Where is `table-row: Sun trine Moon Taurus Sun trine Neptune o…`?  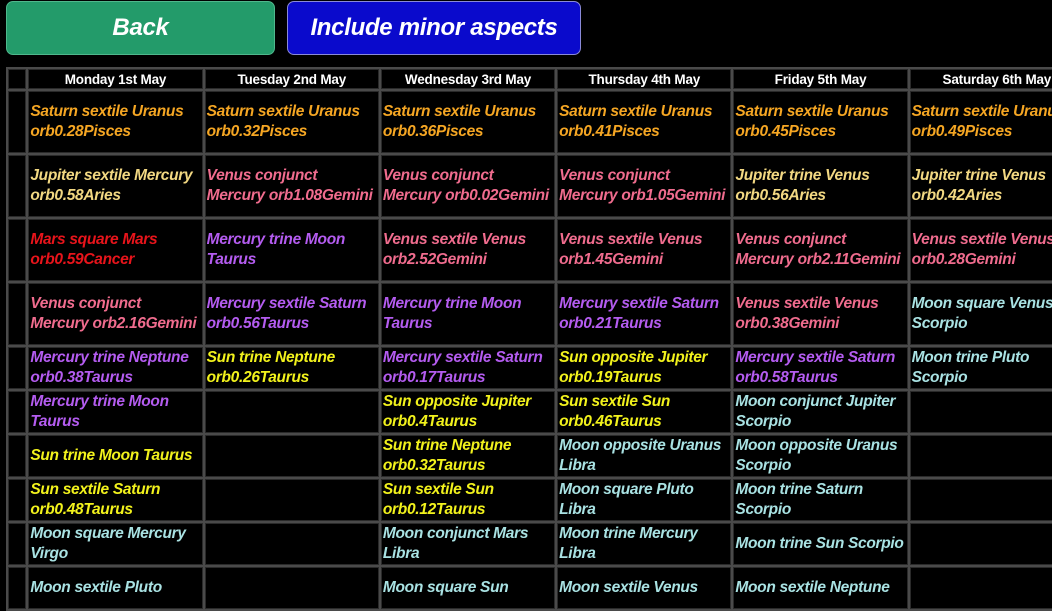 table-row: Sun trine Moon Taurus Sun trine Neptune o… is located at coordinates (530, 456).